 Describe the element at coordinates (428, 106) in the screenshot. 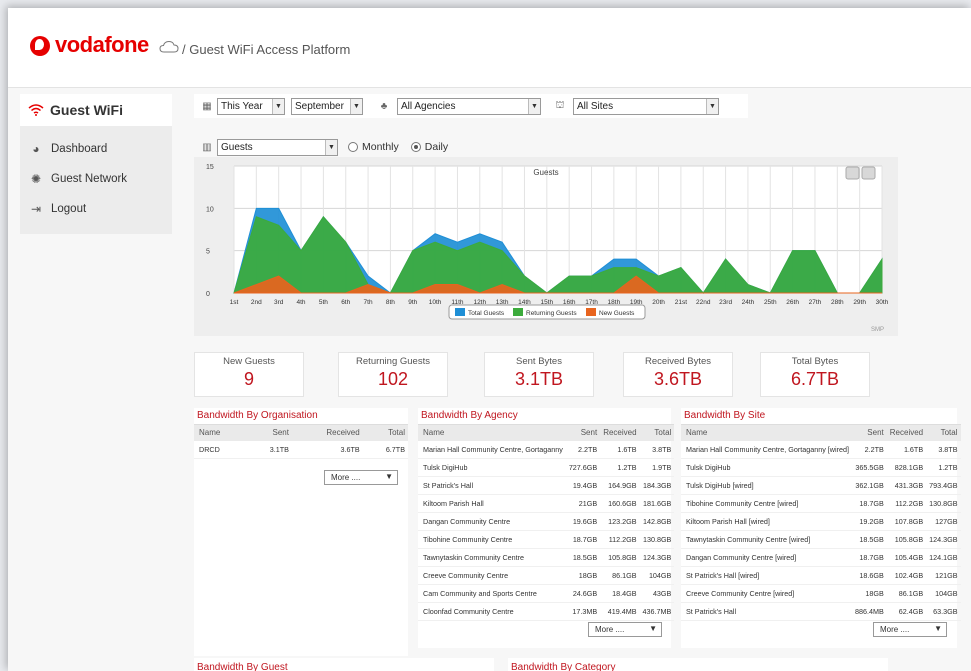

I see `agency-select-value: All Agencies` at that location.